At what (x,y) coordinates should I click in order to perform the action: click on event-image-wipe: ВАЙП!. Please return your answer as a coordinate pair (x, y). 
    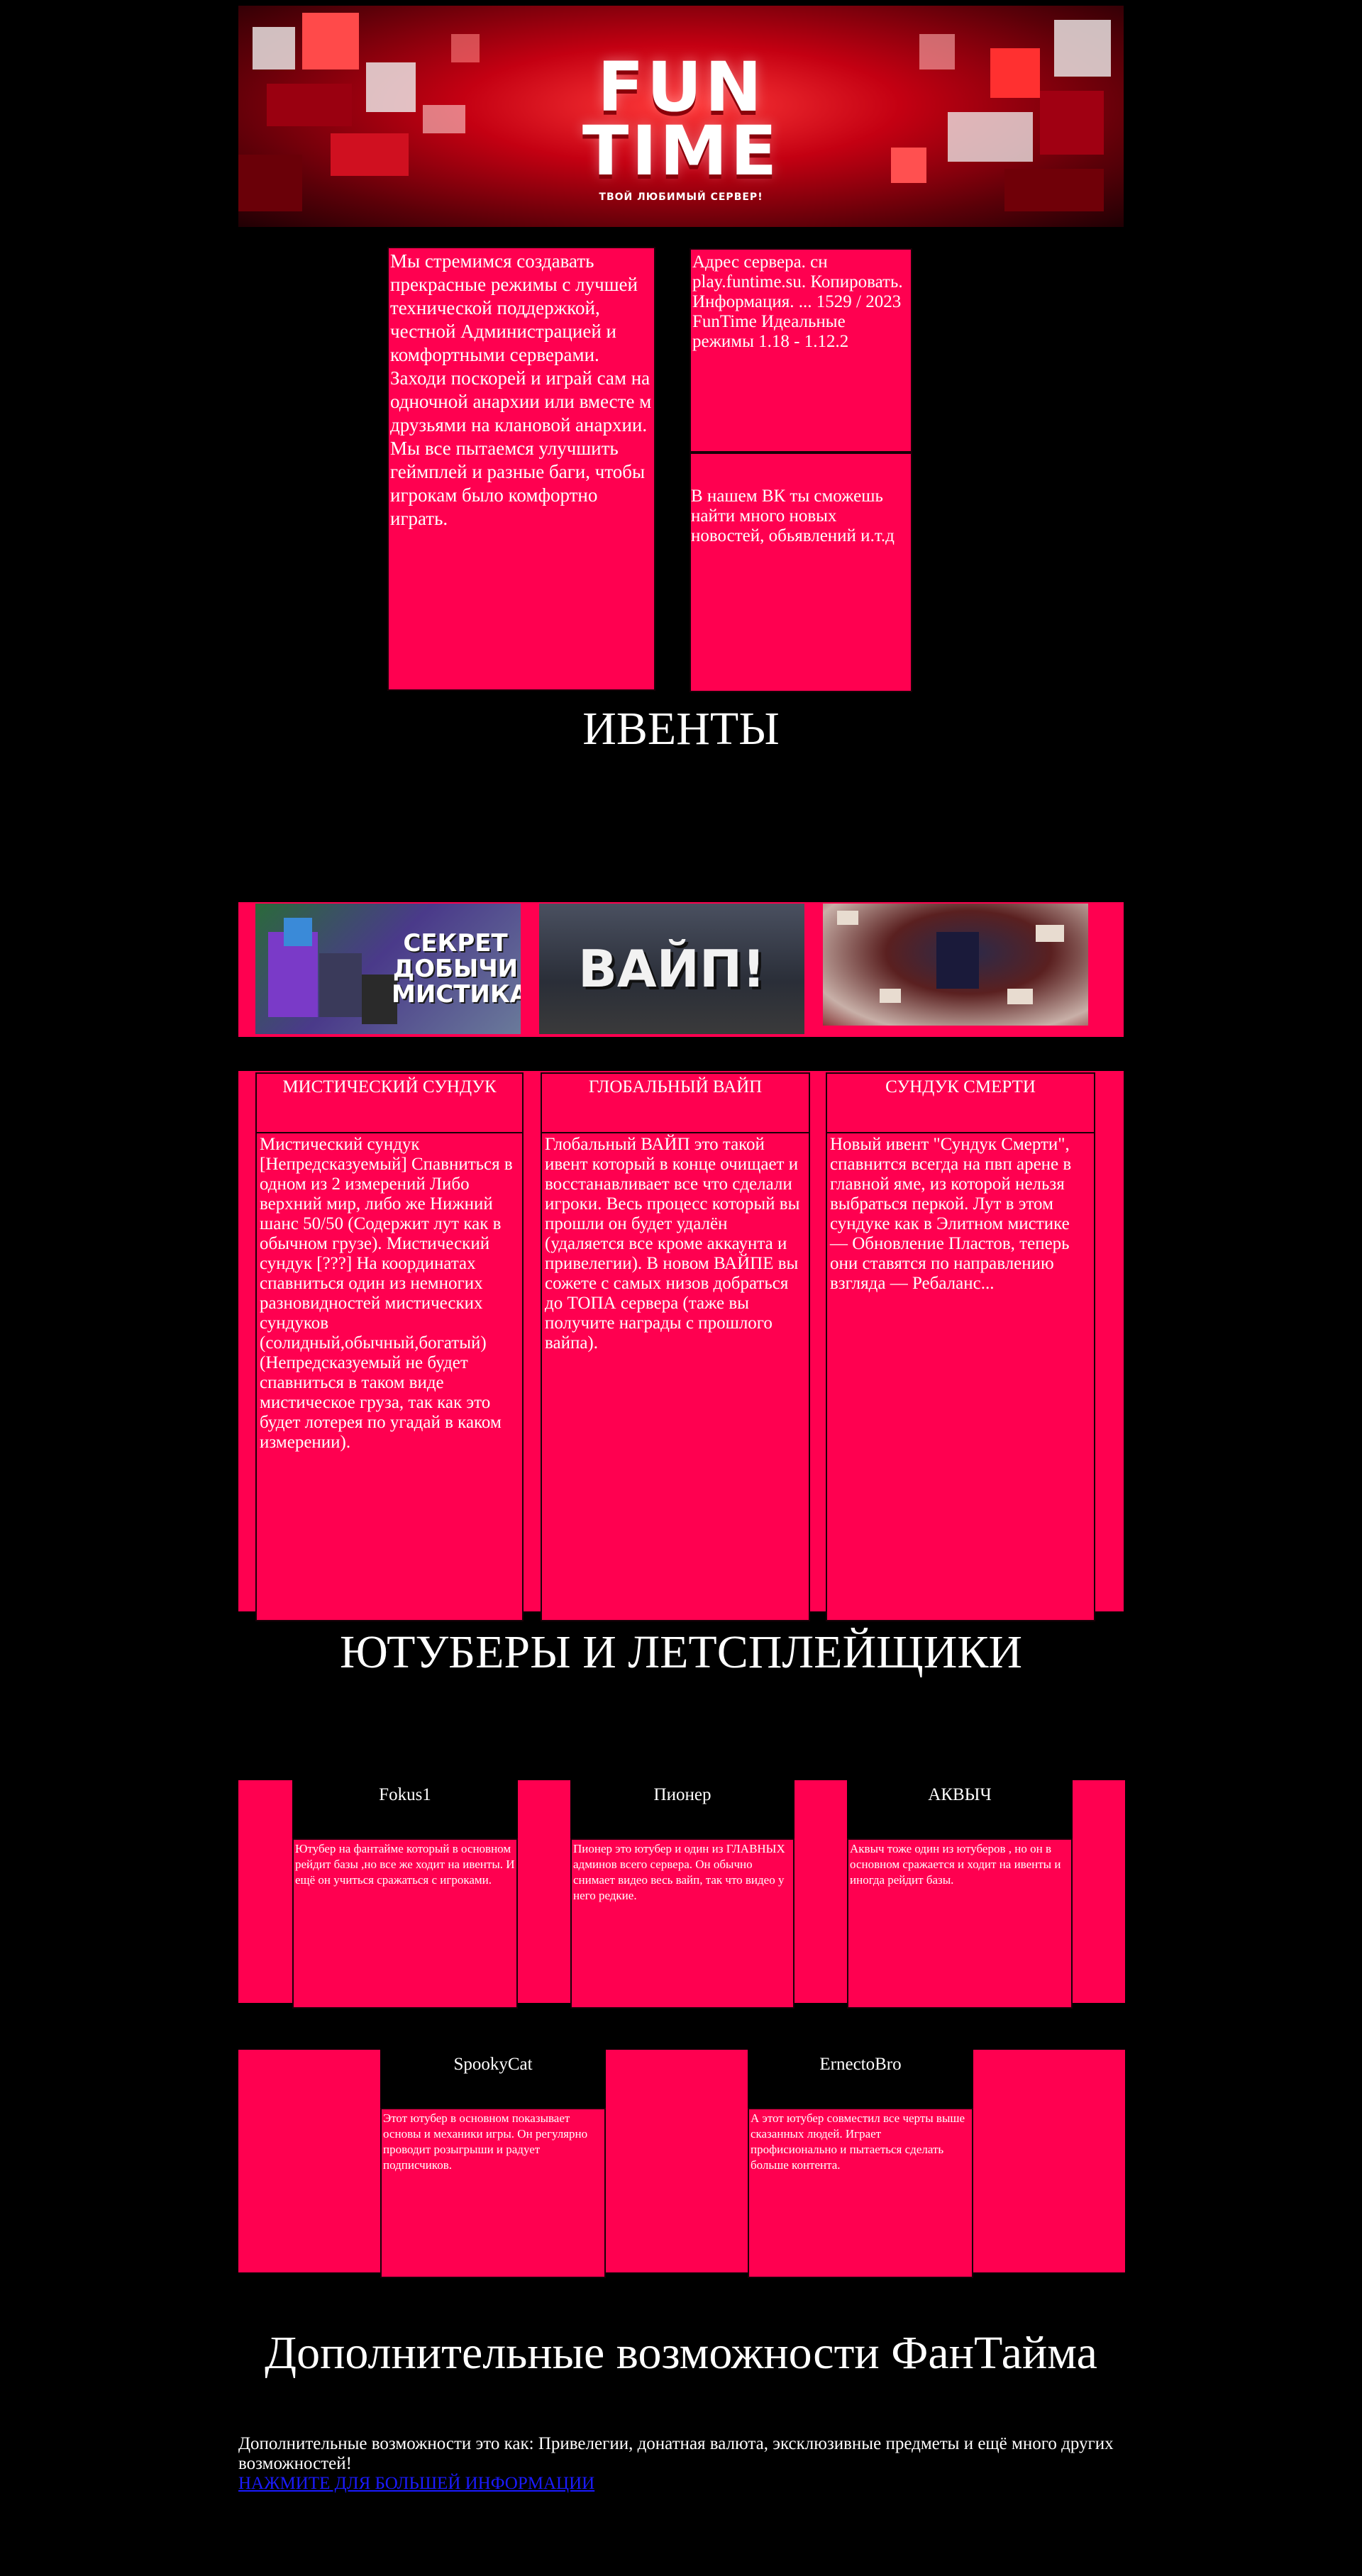
    Looking at the image, I should click on (671, 969).